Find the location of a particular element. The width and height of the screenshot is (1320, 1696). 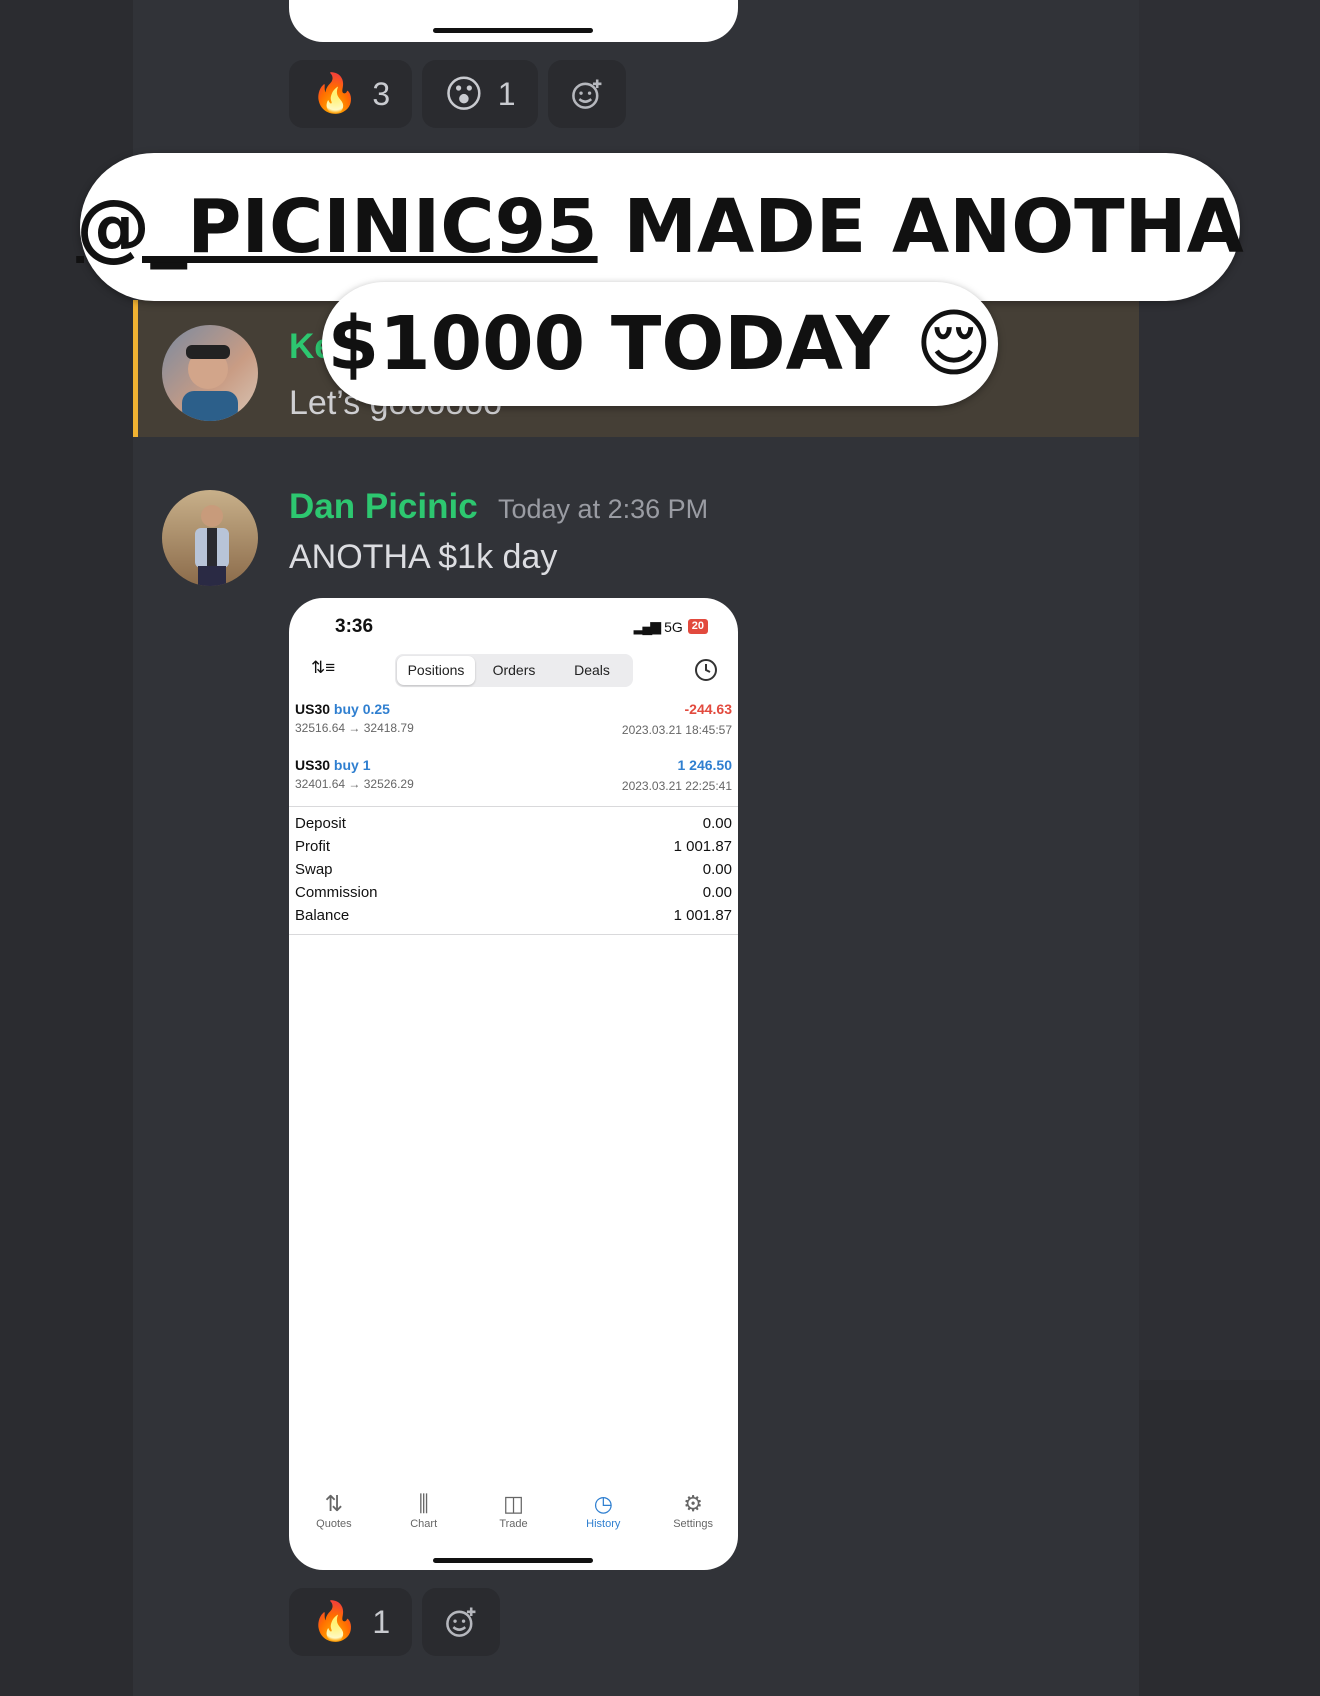

reaction-row-bottom: 🔥 1 is located at coordinates (395, 1622).